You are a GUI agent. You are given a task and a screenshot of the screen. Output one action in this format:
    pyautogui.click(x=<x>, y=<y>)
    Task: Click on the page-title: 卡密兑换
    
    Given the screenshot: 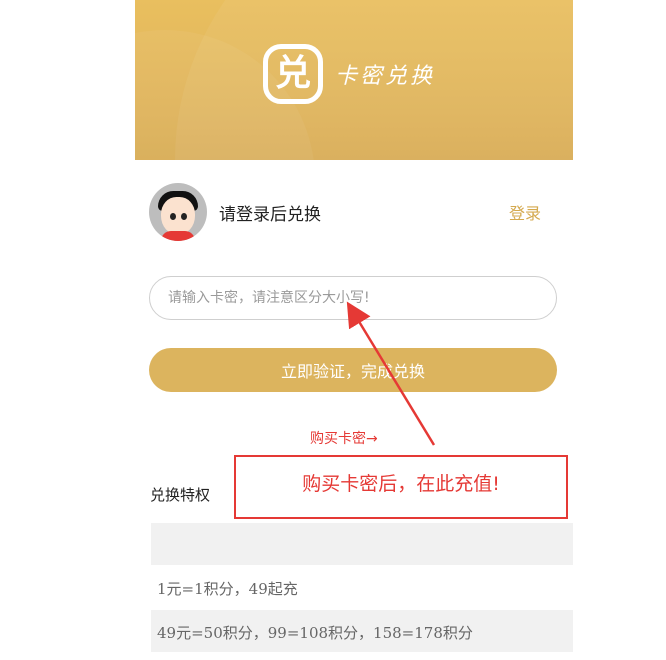 What is the action you would take?
    pyautogui.click(x=385, y=76)
    